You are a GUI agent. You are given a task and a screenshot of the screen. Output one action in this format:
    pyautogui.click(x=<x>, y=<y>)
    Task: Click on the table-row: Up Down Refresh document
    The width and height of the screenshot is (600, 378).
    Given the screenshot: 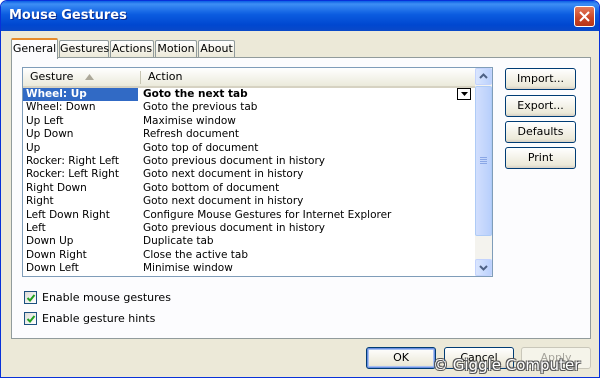 What is the action you would take?
    pyautogui.click(x=249, y=134)
    